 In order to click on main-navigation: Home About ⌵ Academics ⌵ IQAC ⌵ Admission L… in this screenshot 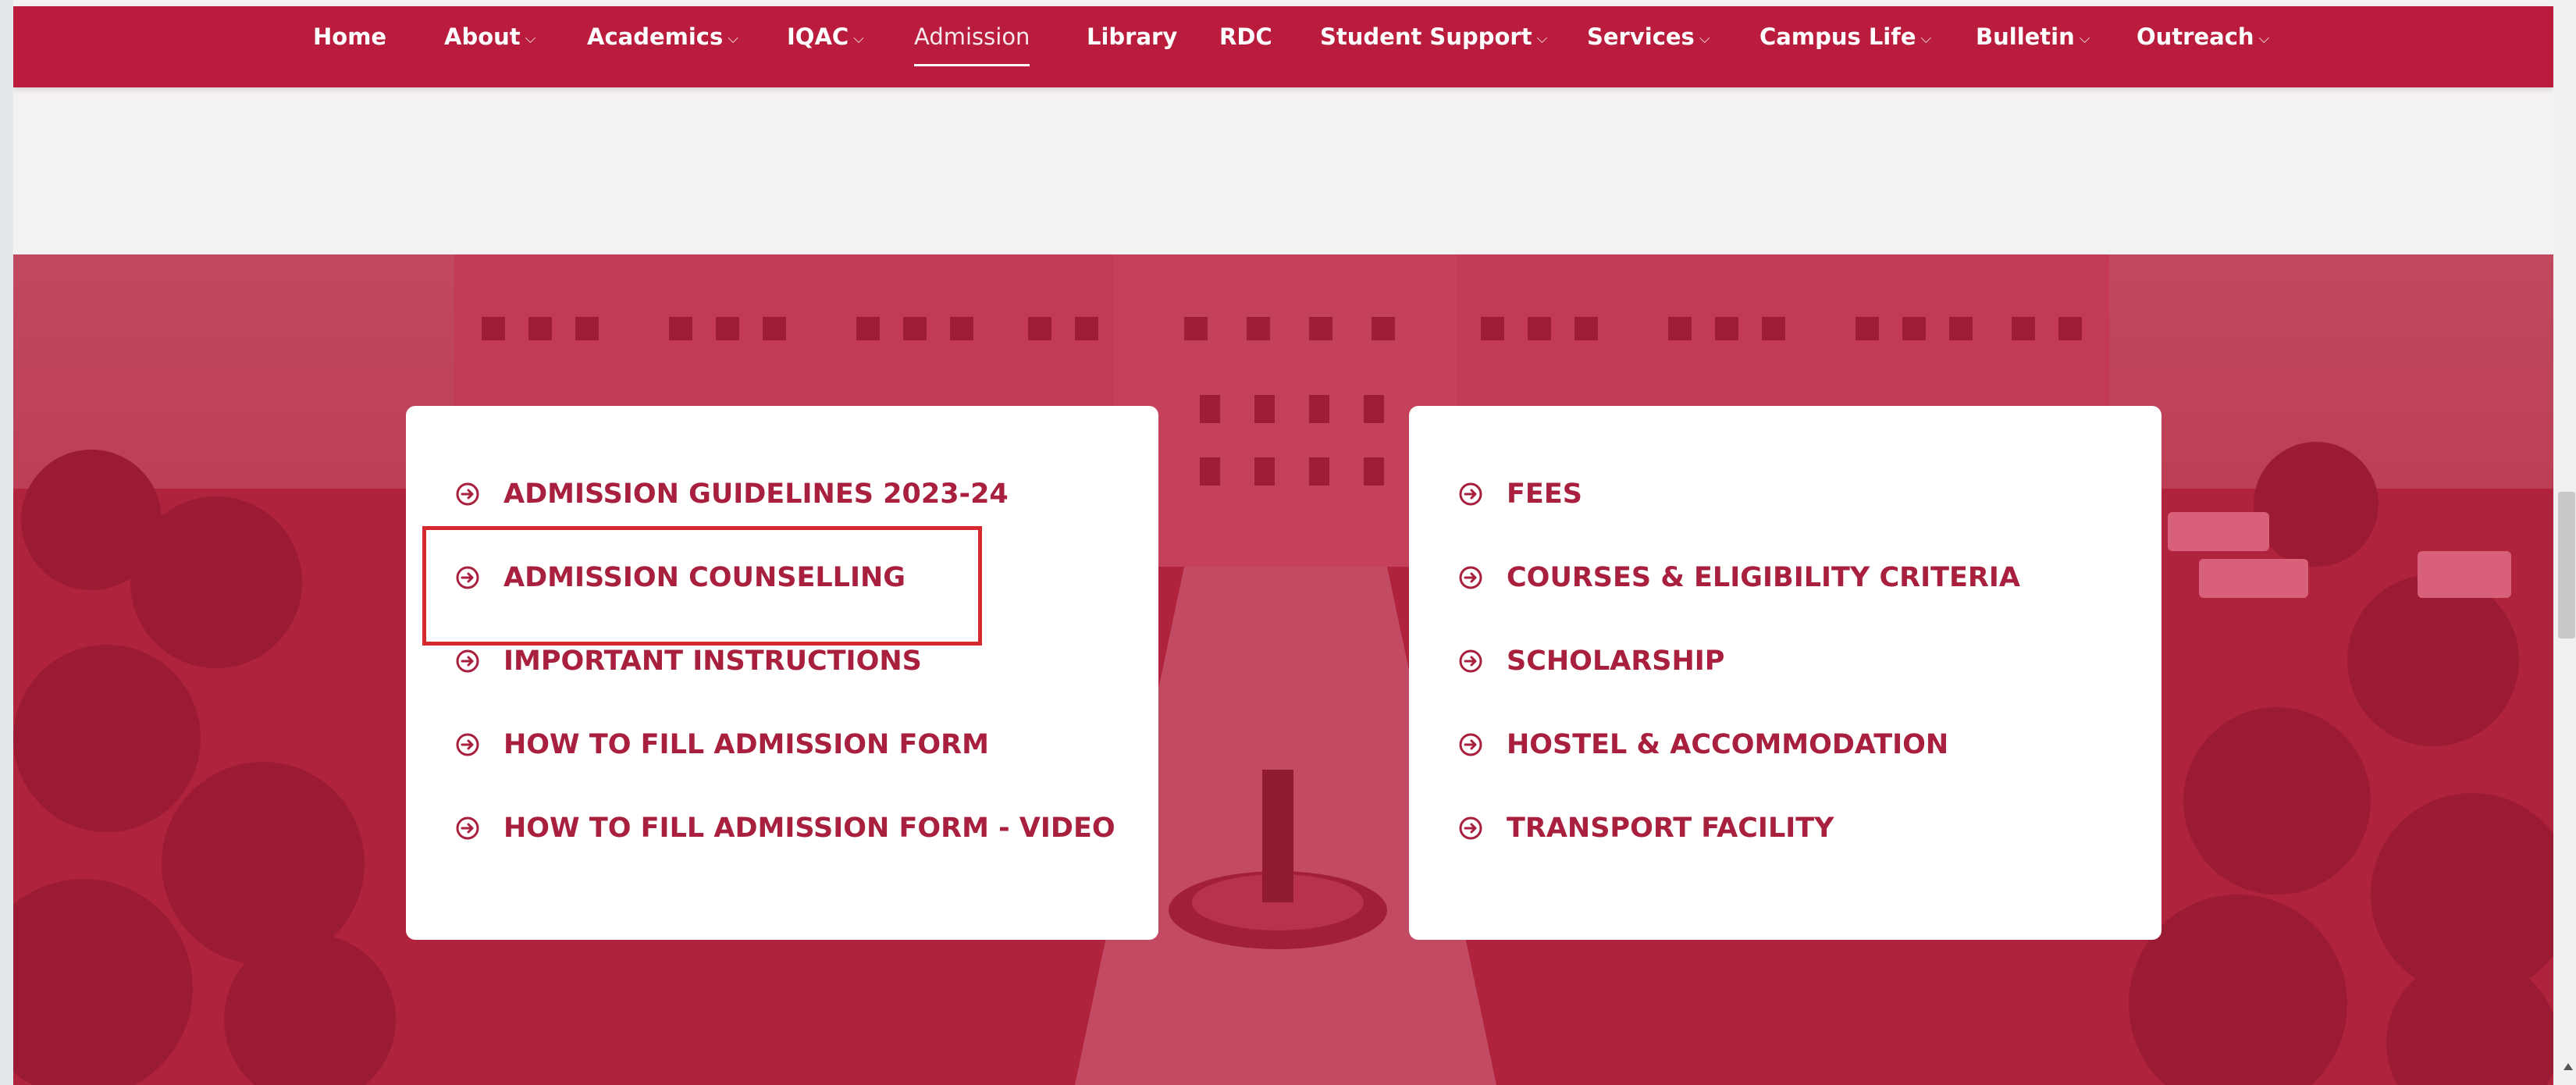, I will do `click(1283, 46)`.